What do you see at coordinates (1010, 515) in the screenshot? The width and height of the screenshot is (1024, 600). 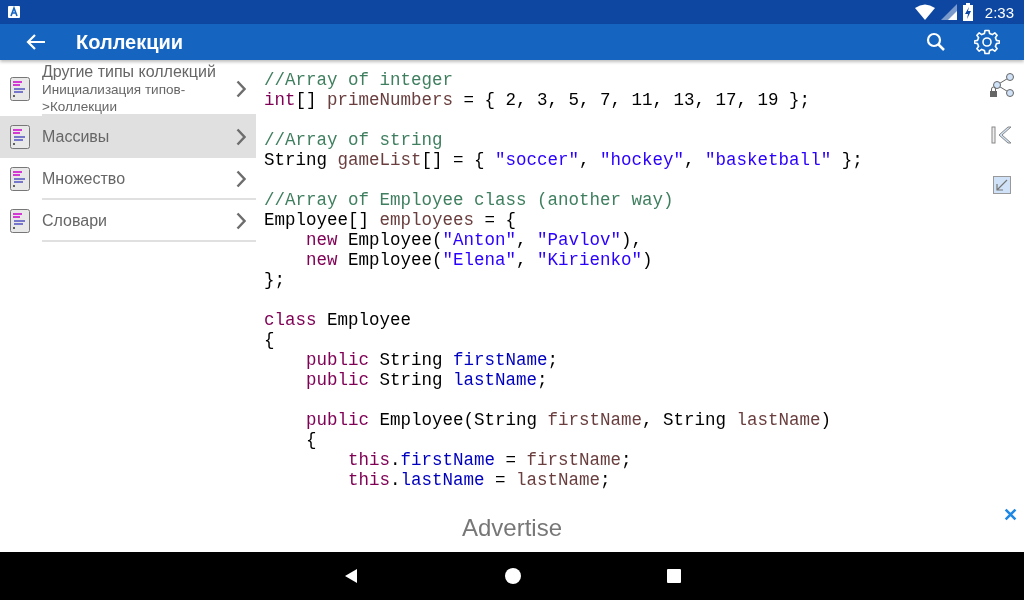 I see `close-ad-button: ✕` at bounding box center [1010, 515].